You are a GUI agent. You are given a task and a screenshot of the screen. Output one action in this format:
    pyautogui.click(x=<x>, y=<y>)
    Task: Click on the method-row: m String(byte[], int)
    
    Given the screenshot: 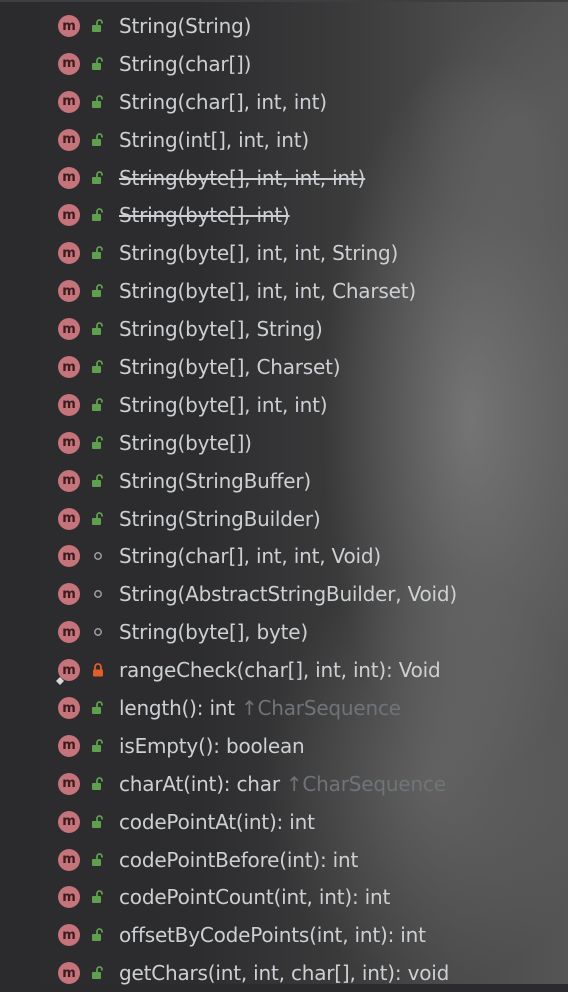 What is the action you would take?
    pyautogui.click(x=284, y=215)
    